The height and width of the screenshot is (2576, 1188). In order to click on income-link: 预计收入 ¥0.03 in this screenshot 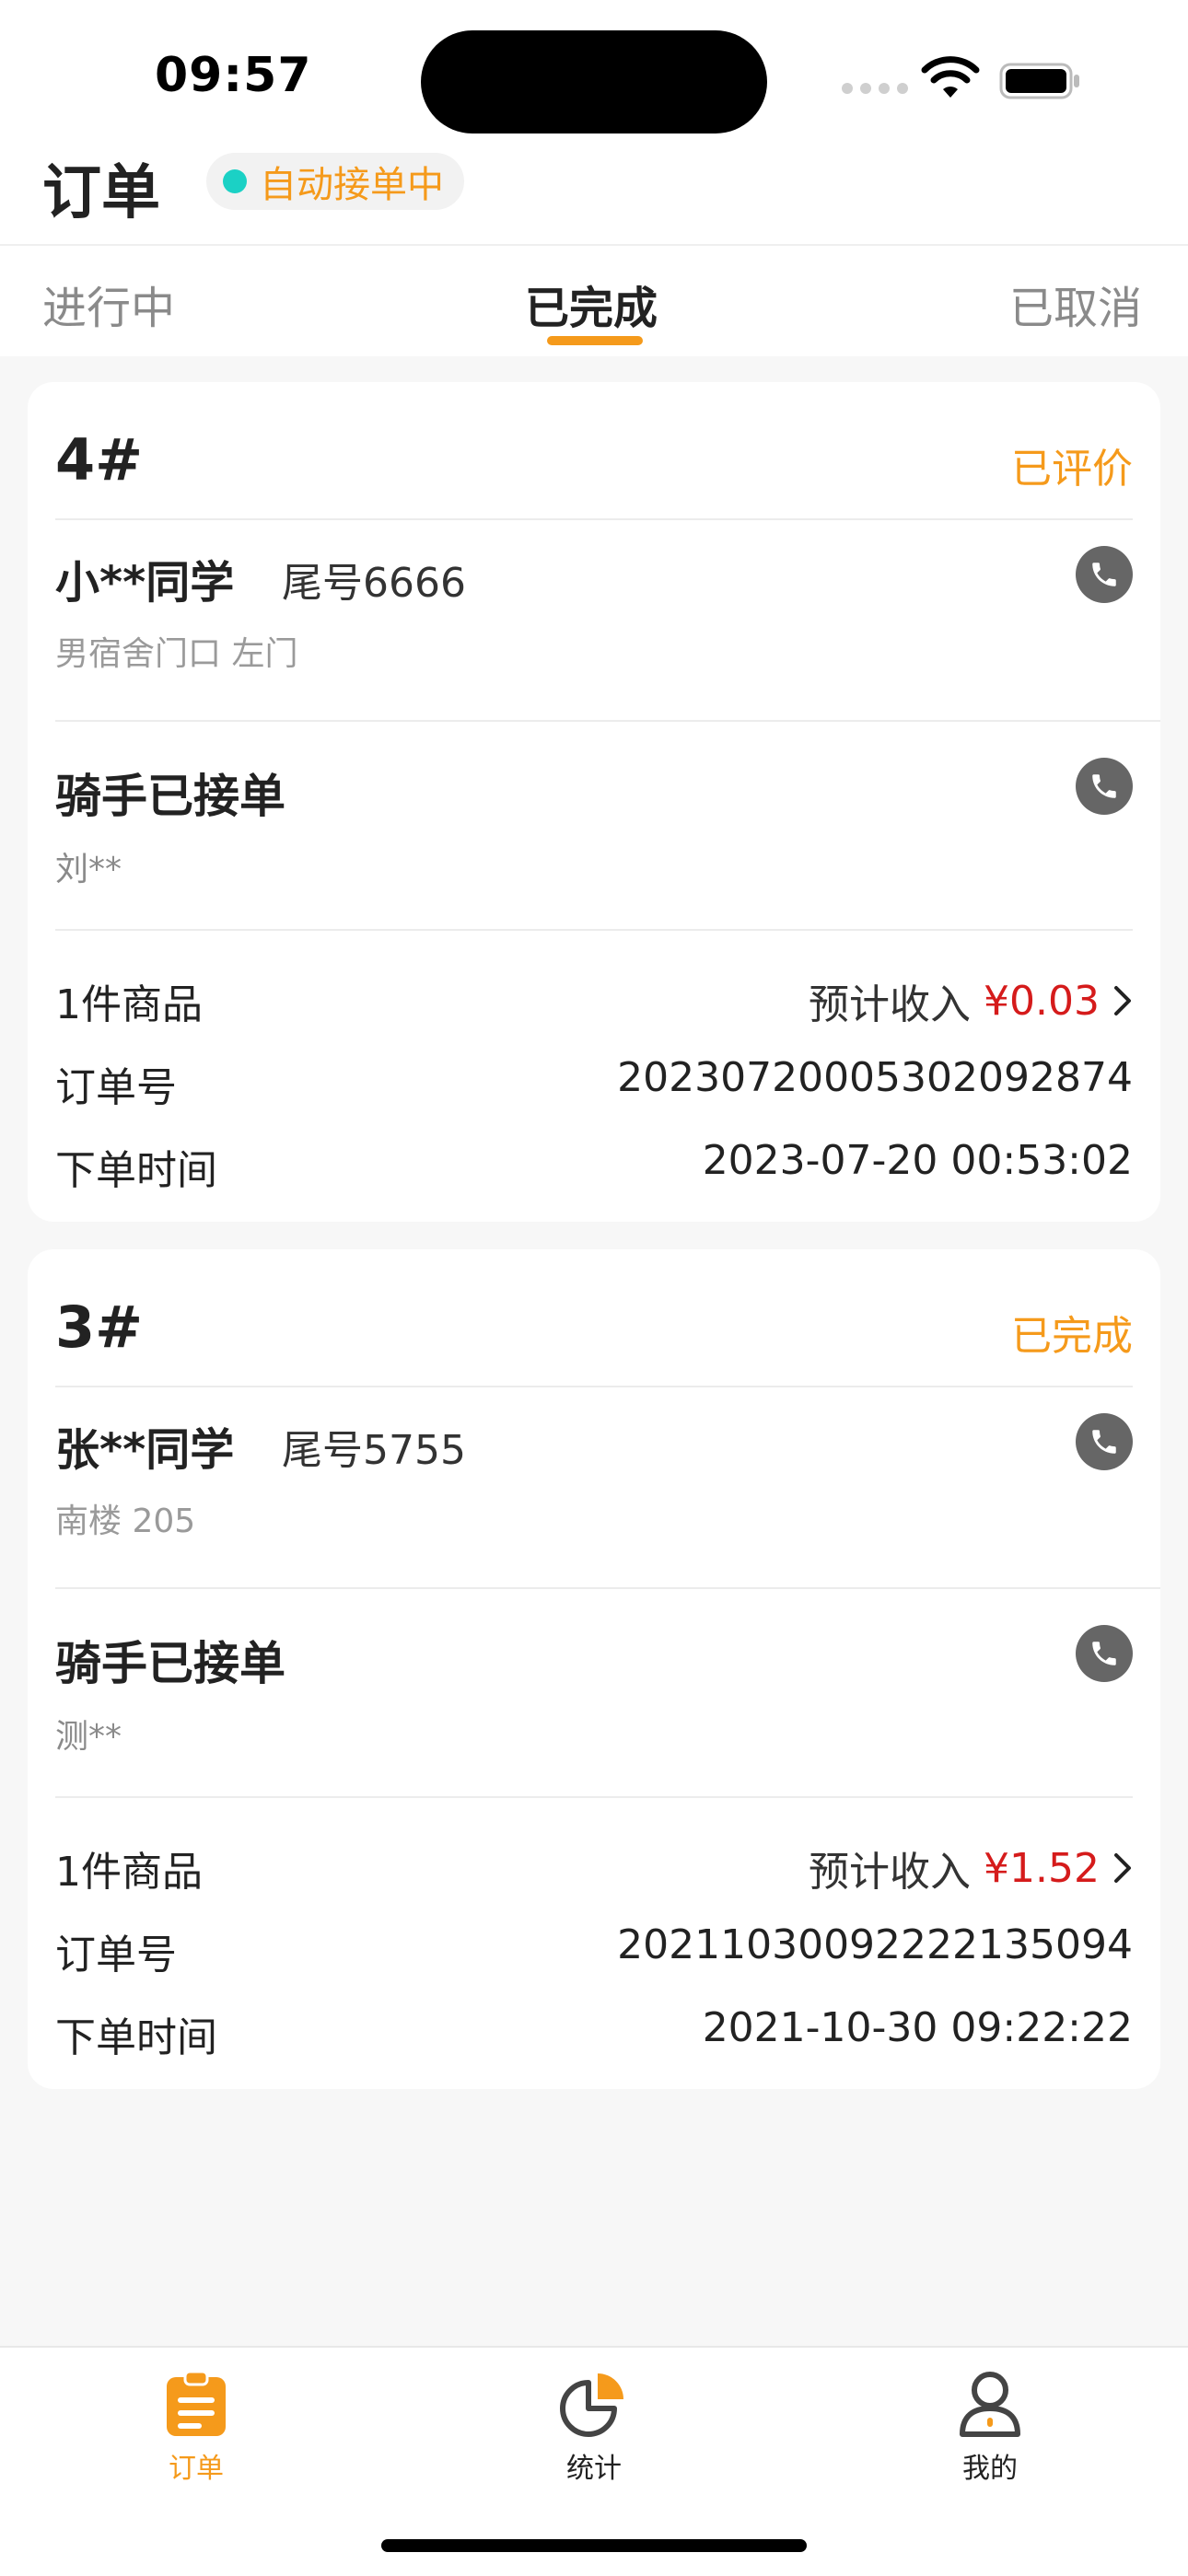, I will do `click(971, 1000)`.